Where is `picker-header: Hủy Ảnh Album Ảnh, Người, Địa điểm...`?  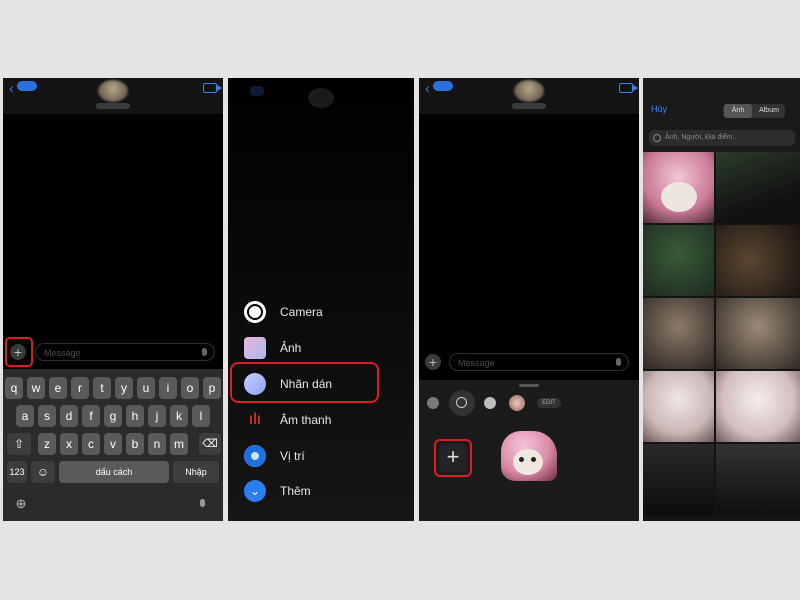 picker-header: Hủy Ảnh Album Ảnh, Người, Địa điểm... is located at coordinates (721, 118).